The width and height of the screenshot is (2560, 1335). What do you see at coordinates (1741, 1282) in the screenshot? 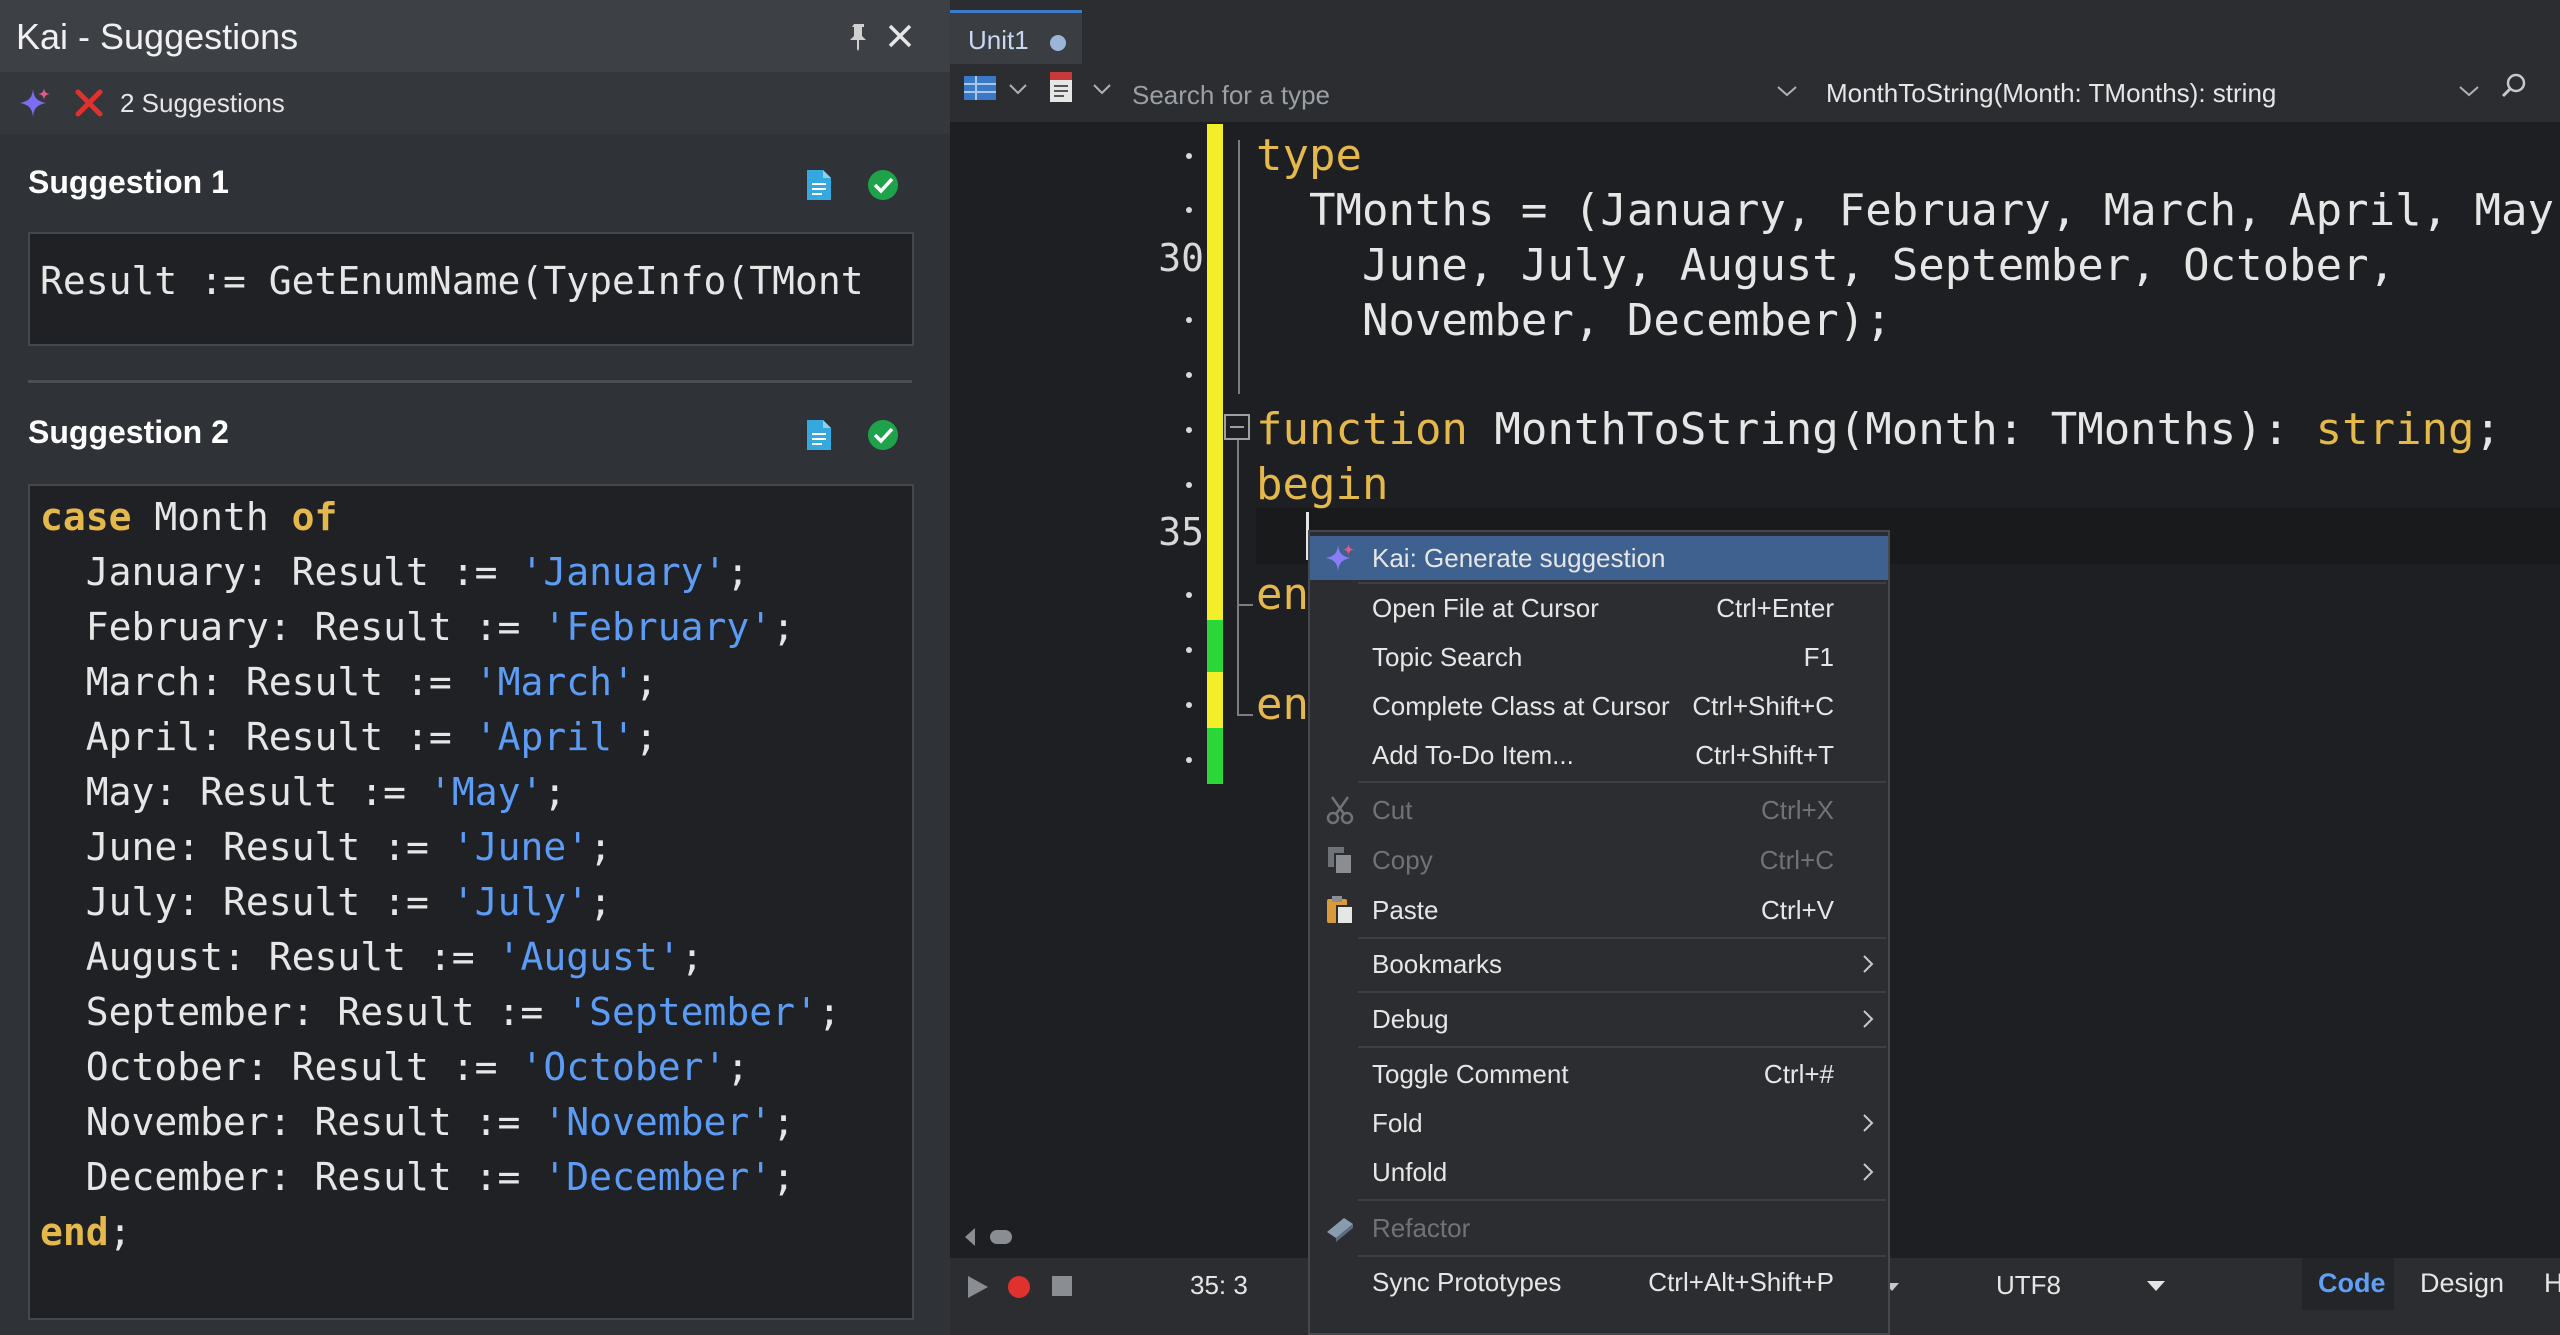
I see `menu-item-shortcut: Ctrl+Alt+Shift+P` at bounding box center [1741, 1282].